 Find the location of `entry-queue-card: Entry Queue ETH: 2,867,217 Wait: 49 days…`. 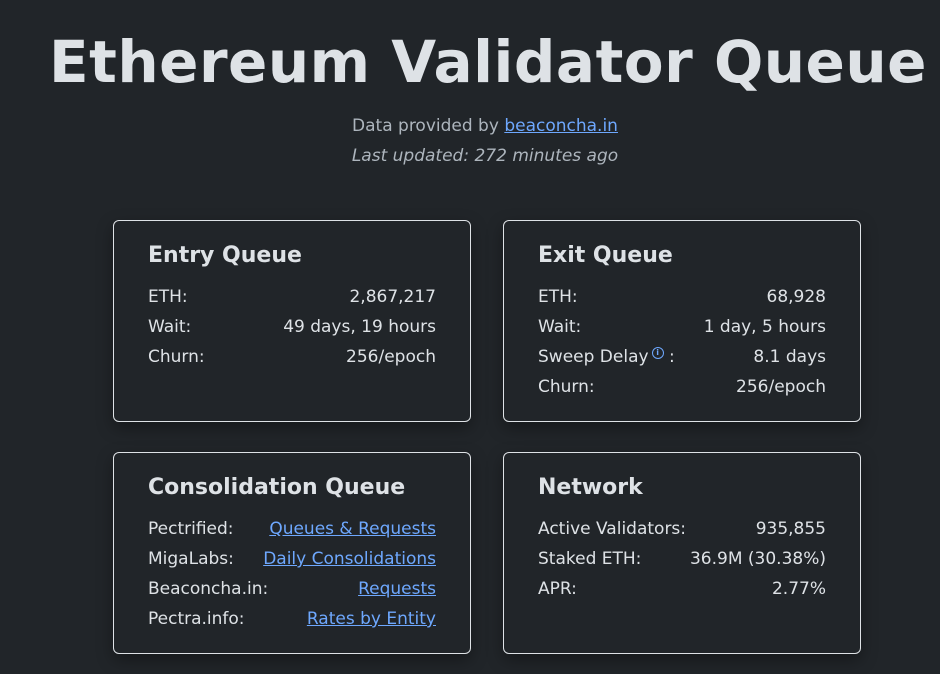

entry-queue-card: Entry Queue ETH: 2,867,217 Wait: 49 days… is located at coordinates (292, 321).